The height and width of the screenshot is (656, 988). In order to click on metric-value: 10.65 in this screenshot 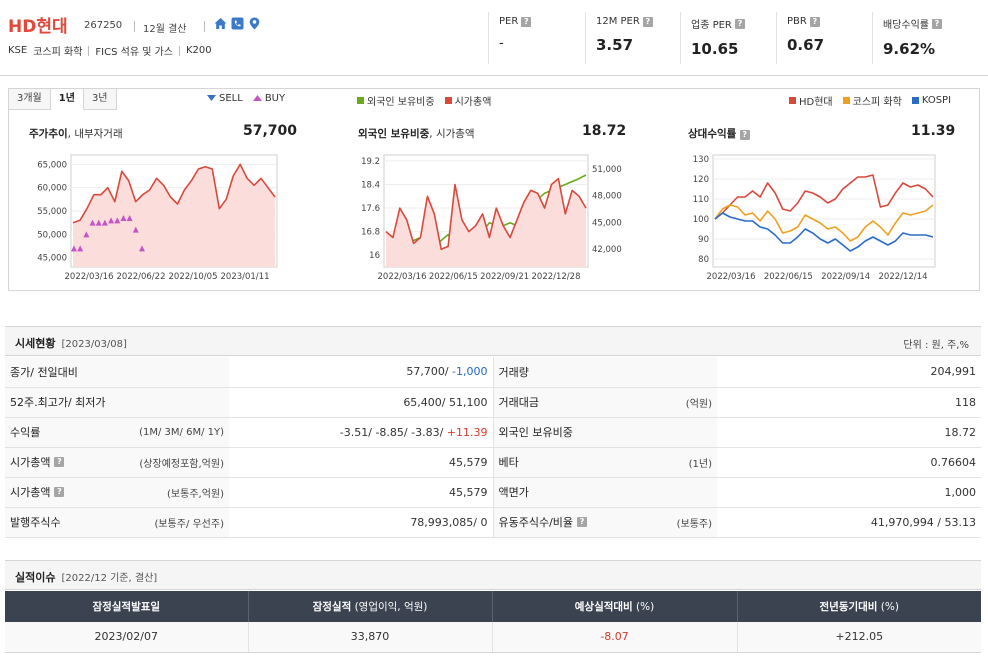, I will do `click(715, 49)`.